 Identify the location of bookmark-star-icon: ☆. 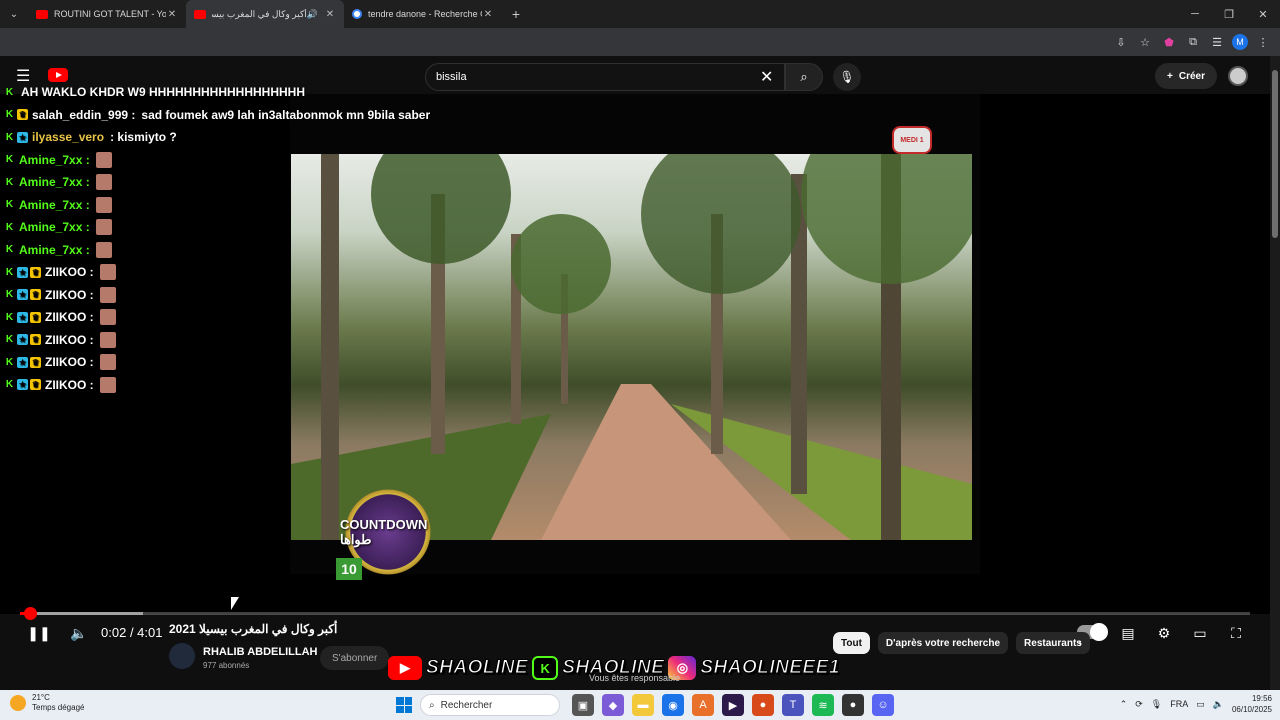
(1145, 42).